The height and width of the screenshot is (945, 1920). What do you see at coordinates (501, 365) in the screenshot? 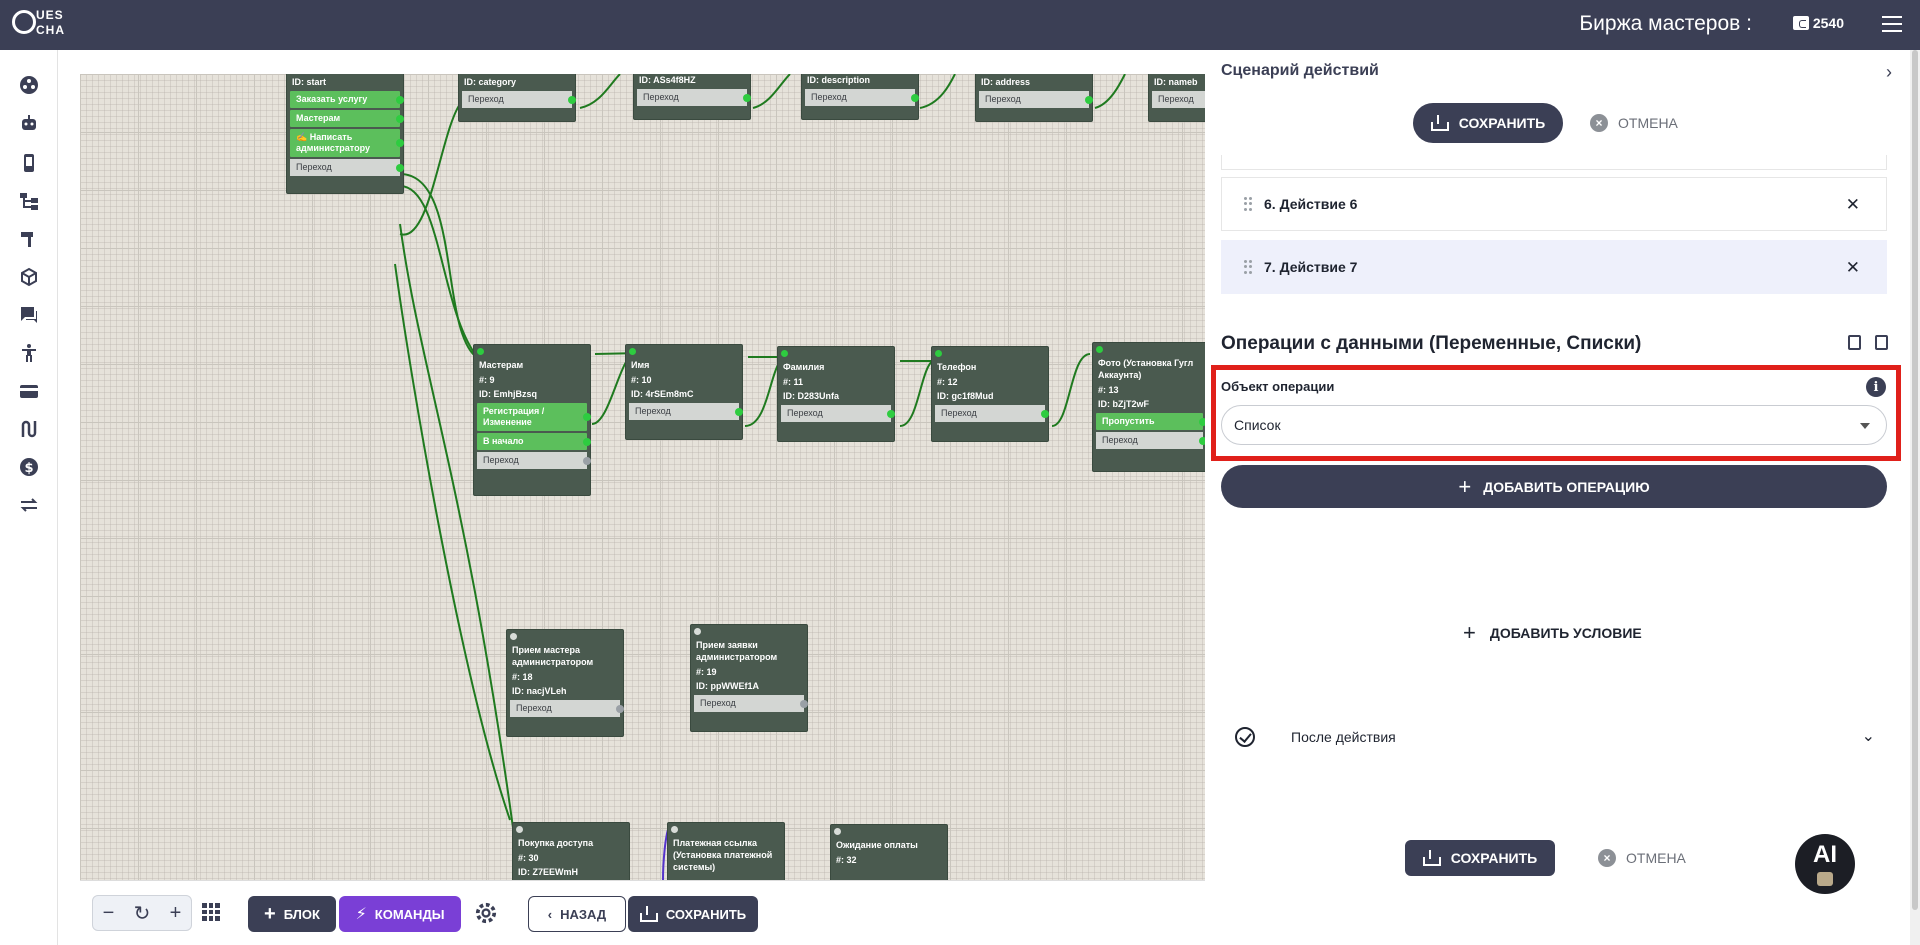
I see `node-title: Мастерам` at bounding box center [501, 365].